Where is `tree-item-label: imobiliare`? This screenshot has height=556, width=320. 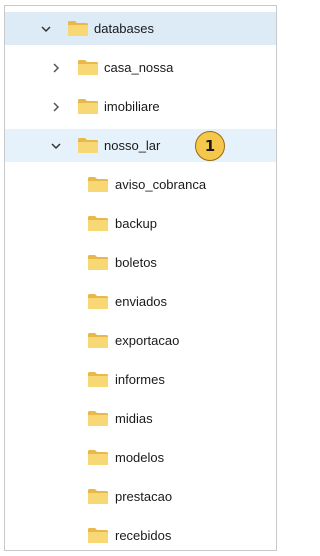 tree-item-label: imobiliare is located at coordinates (132, 106).